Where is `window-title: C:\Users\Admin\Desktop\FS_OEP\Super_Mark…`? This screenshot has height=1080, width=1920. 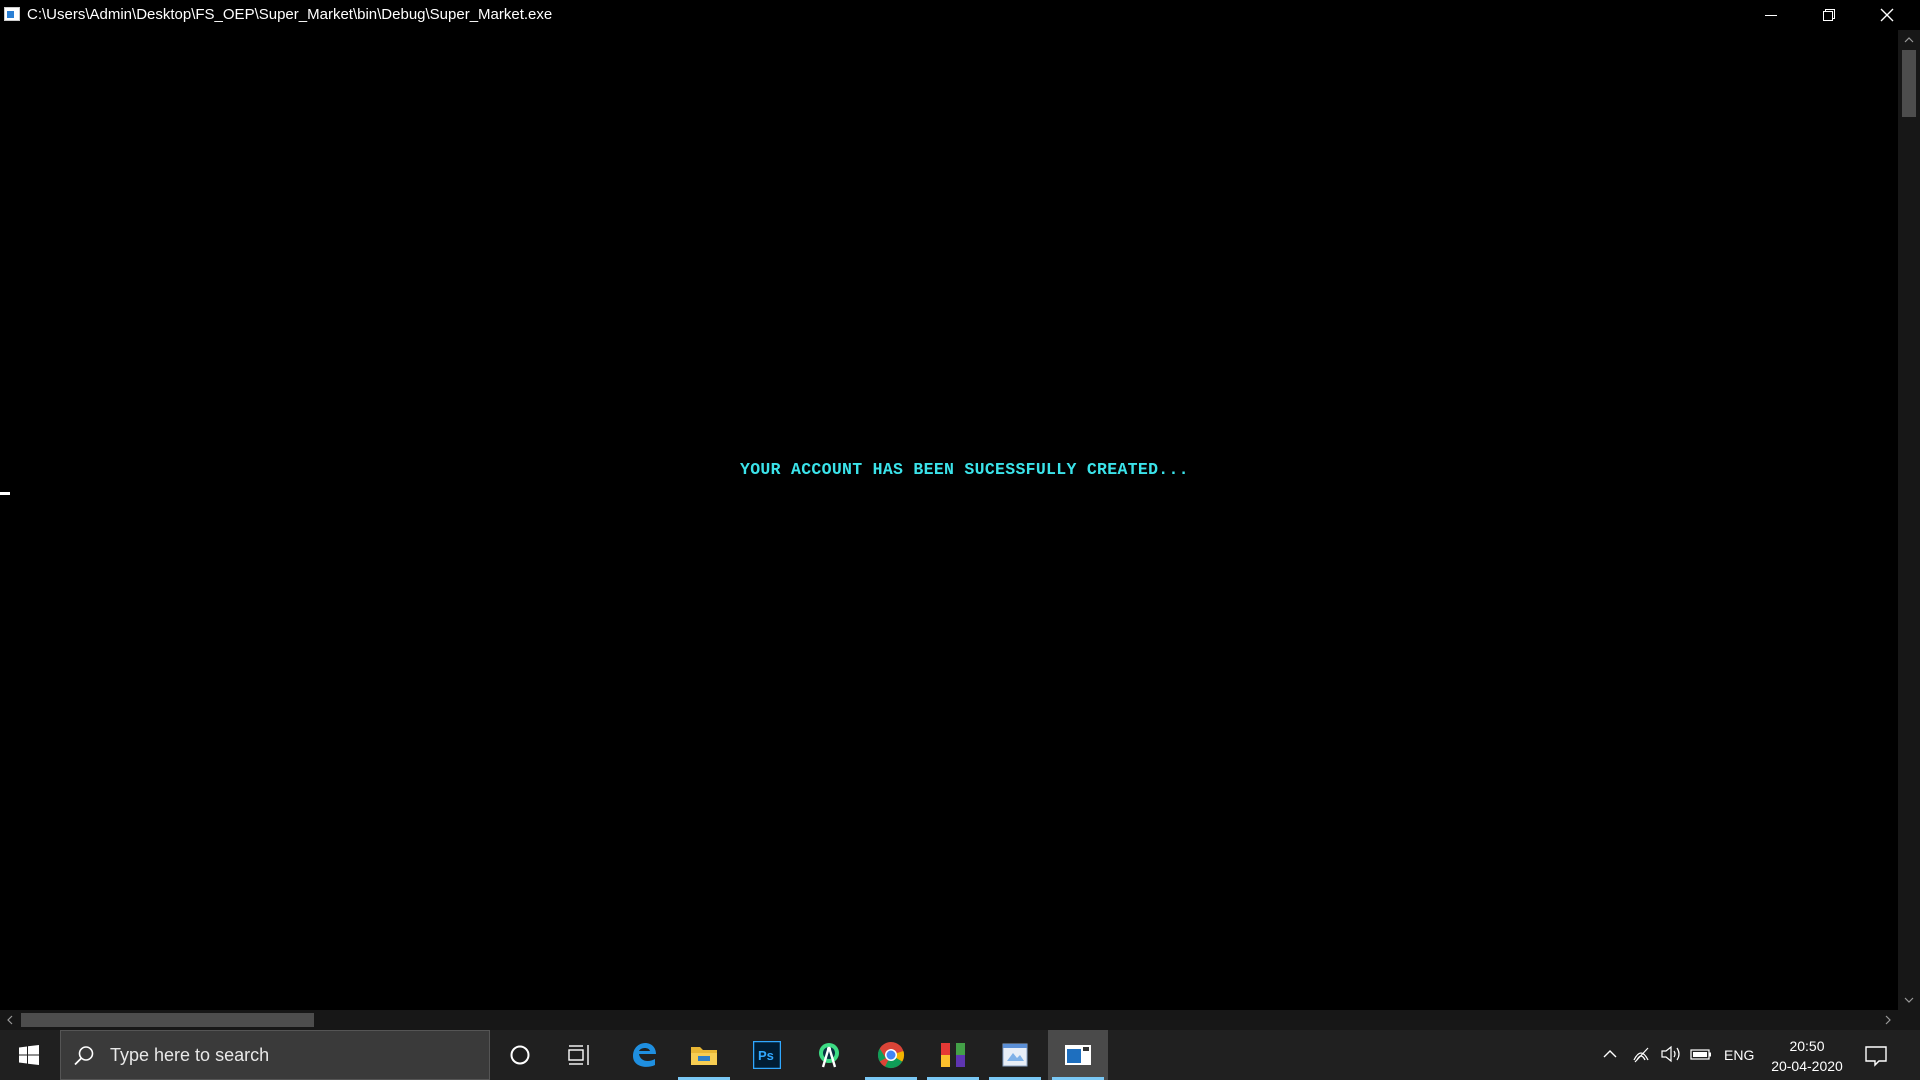 window-title: C:\Users\Admin\Desktop\FS_OEP\Super_Mark… is located at coordinates (290, 14).